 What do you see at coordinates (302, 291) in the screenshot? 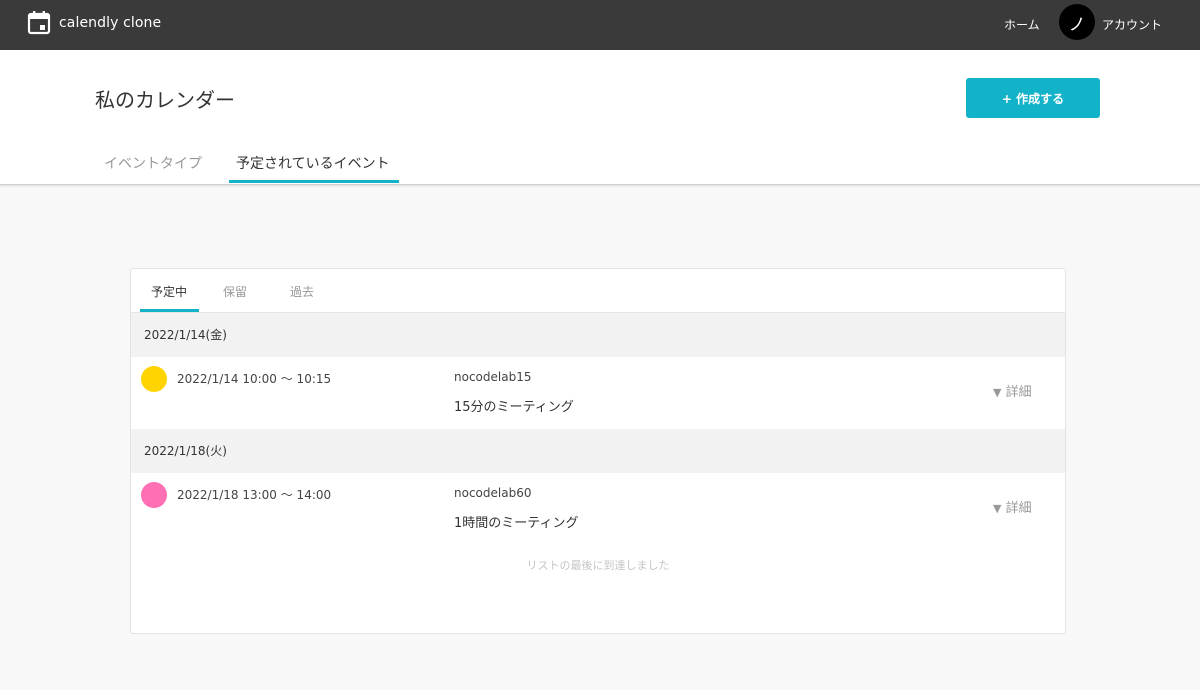
I see `subtab-past: 過去` at bounding box center [302, 291].